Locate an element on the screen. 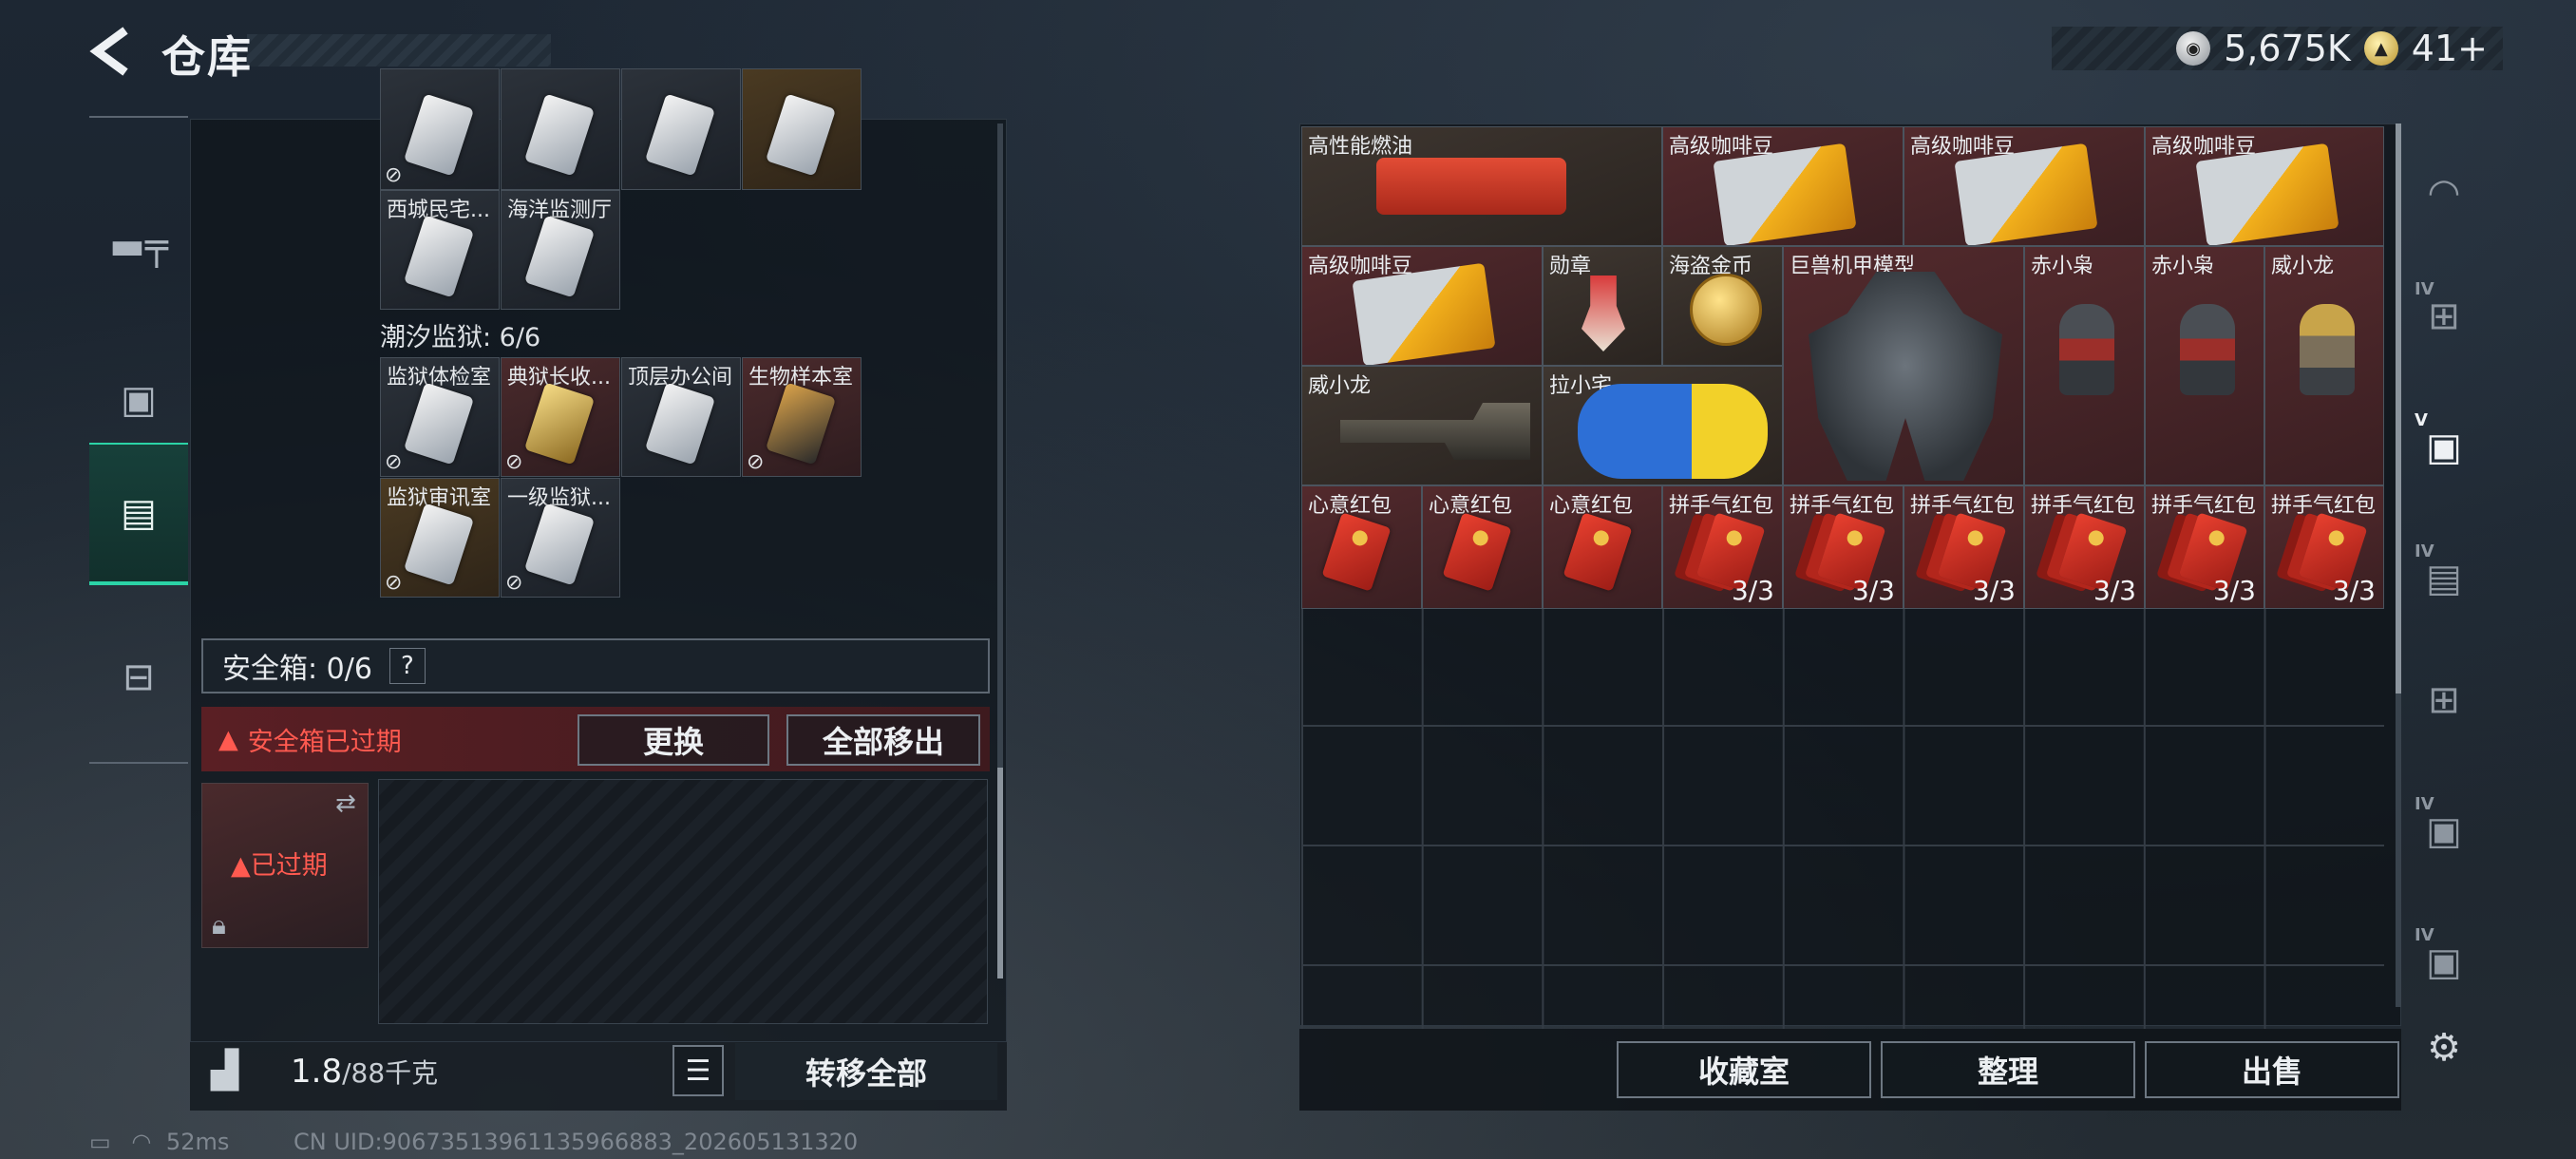 The image size is (2576, 1159). keycard-slot: 顶层办公间 is located at coordinates (681, 417).